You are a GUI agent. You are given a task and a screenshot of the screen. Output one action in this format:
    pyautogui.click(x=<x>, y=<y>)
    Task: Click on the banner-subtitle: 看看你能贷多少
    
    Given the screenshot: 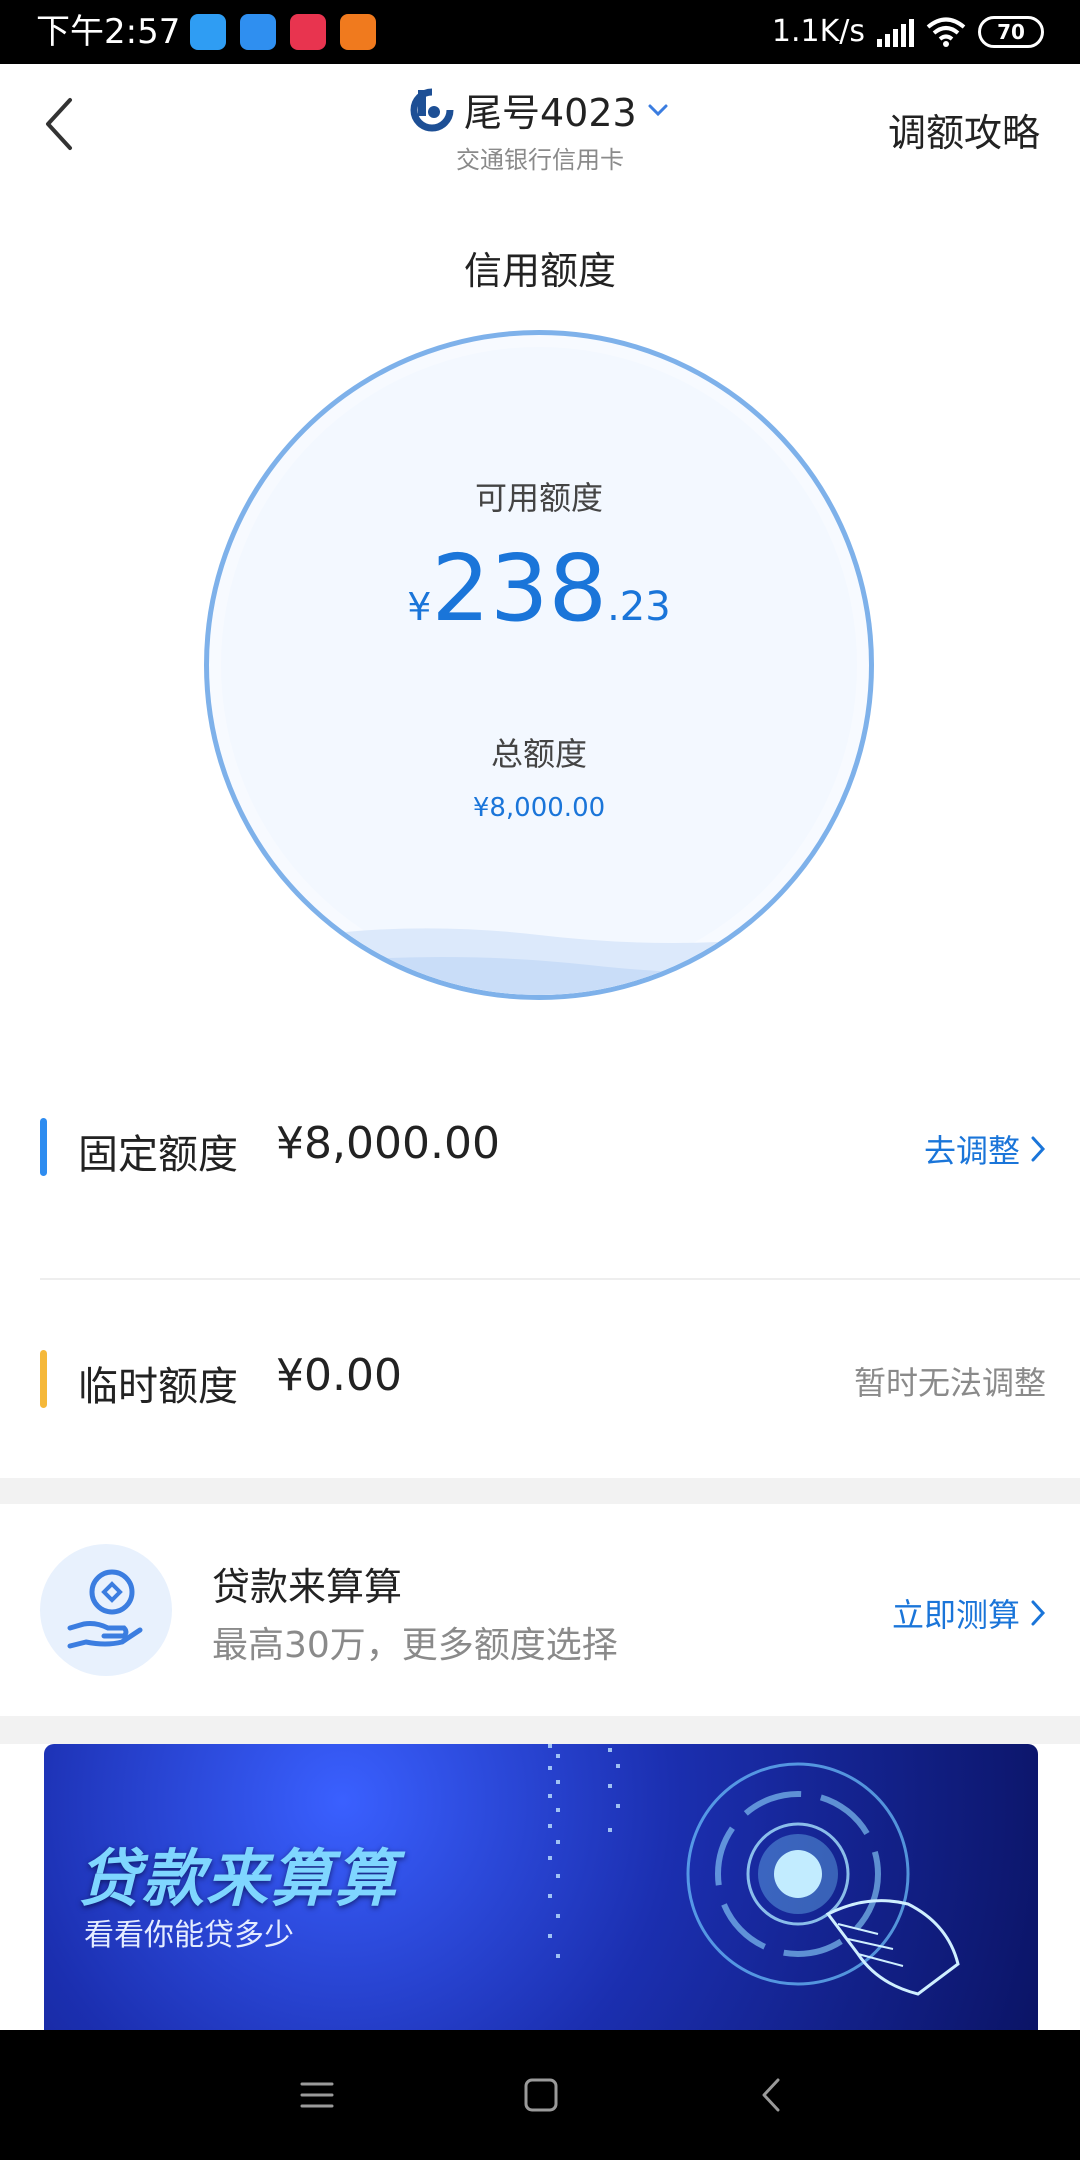 What is the action you would take?
    pyautogui.click(x=189, y=1935)
    